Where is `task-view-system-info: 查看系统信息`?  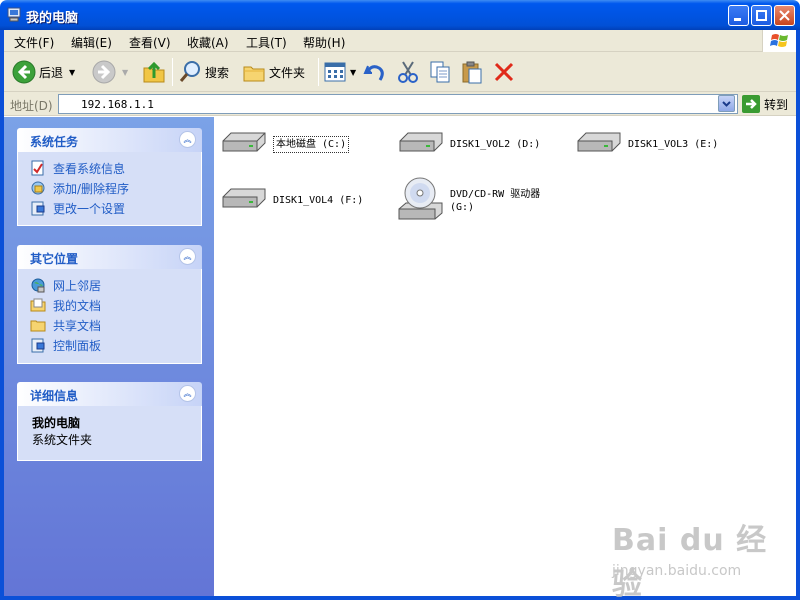
task-view-system-info: 查看系统信息 is located at coordinates (109, 168).